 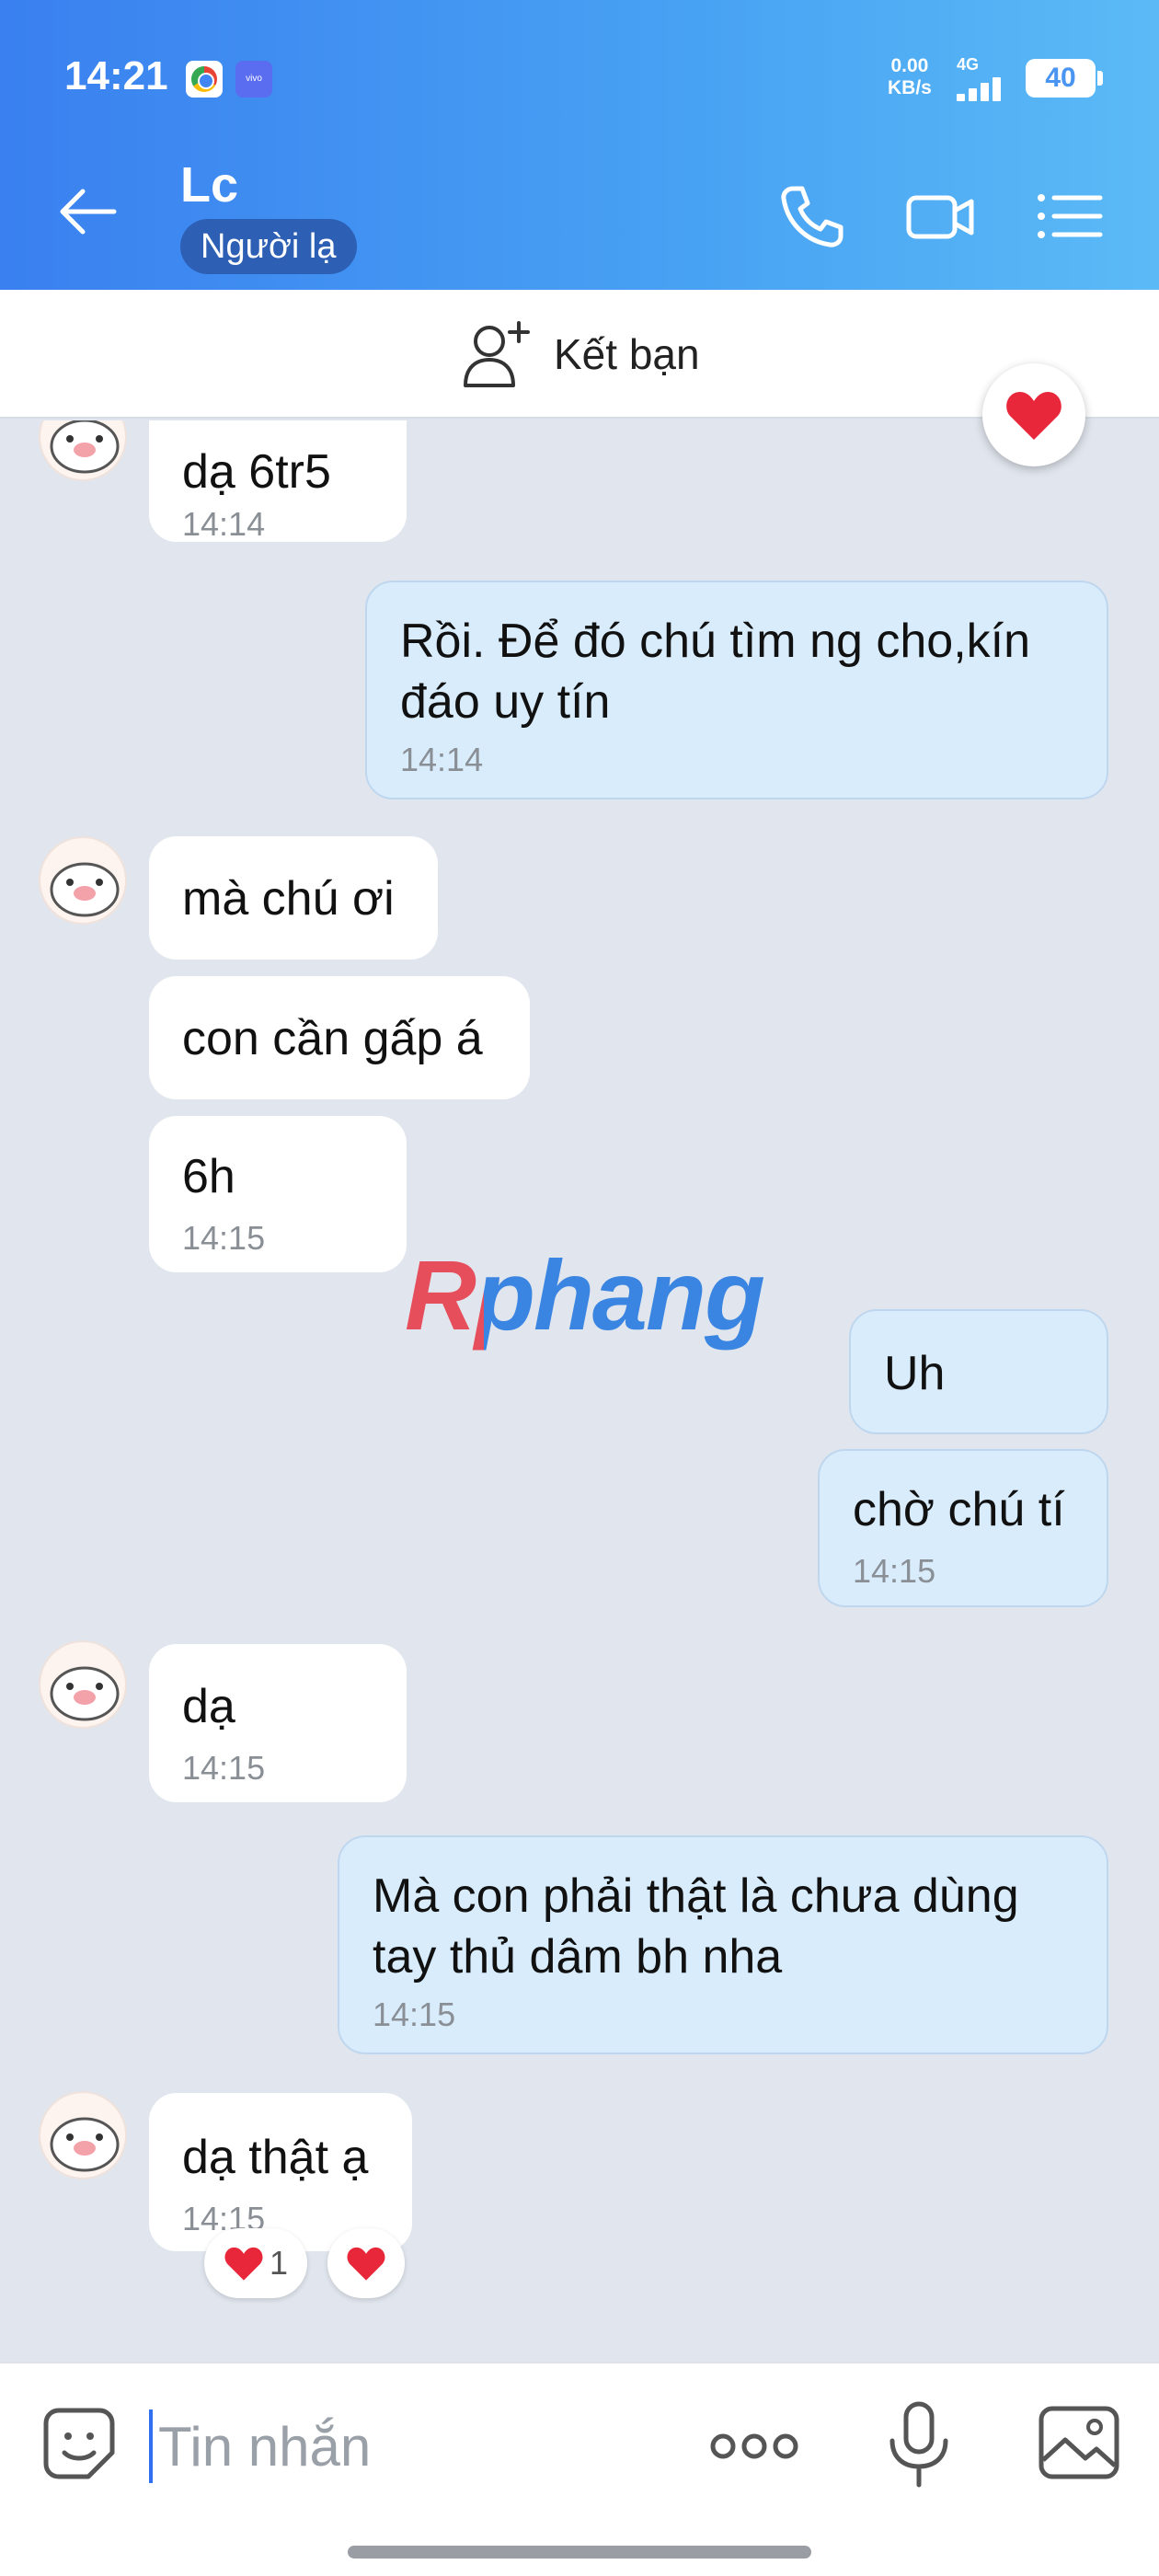 What do you see at coordinates (627, 354) in the screenshot?
I see `add-friend-label: Kết bạn` at bounding box center [627, 354].